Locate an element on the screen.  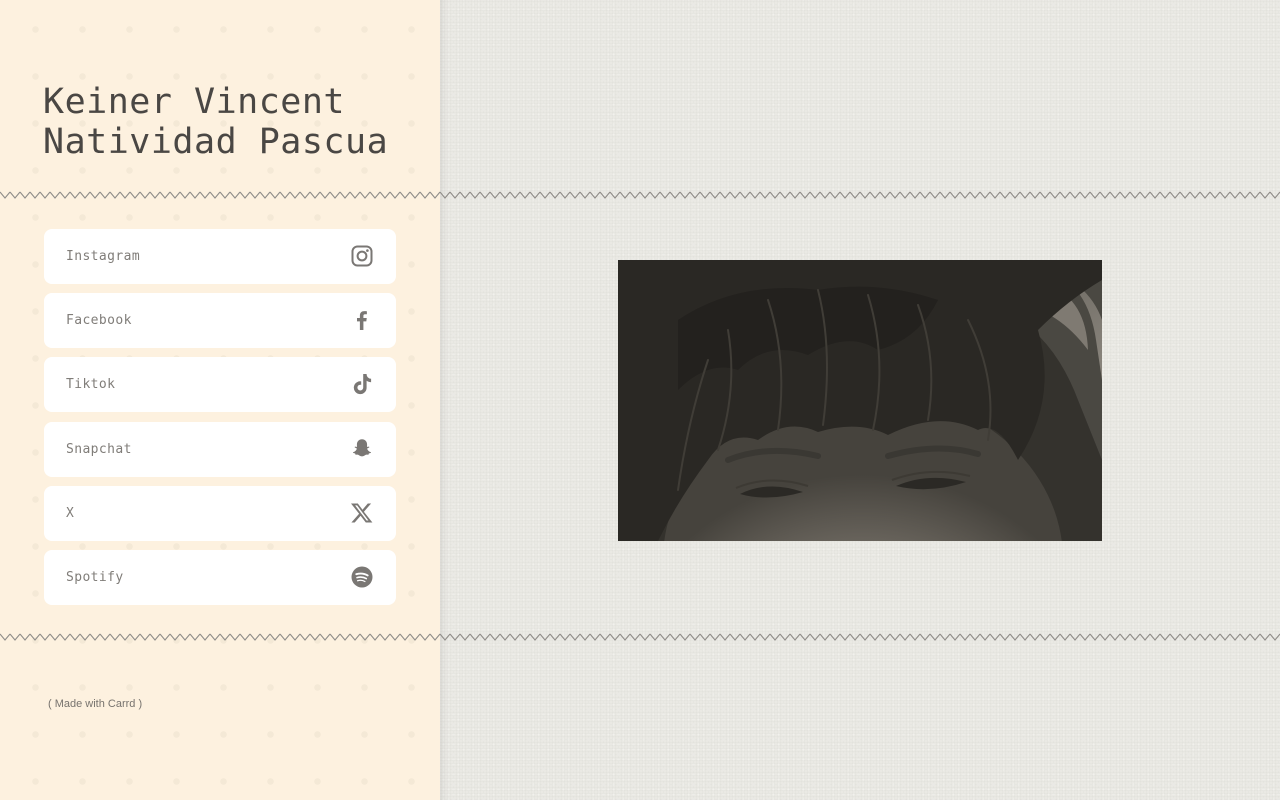
instagram-link-label: Instagram is located at coordinates (103, 256).